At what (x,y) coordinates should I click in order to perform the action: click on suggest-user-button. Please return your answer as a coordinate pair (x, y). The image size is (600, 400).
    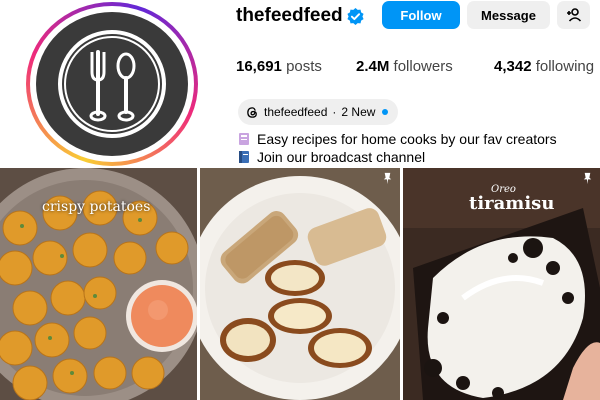
    Looking at the image, I should click on (573, 15).